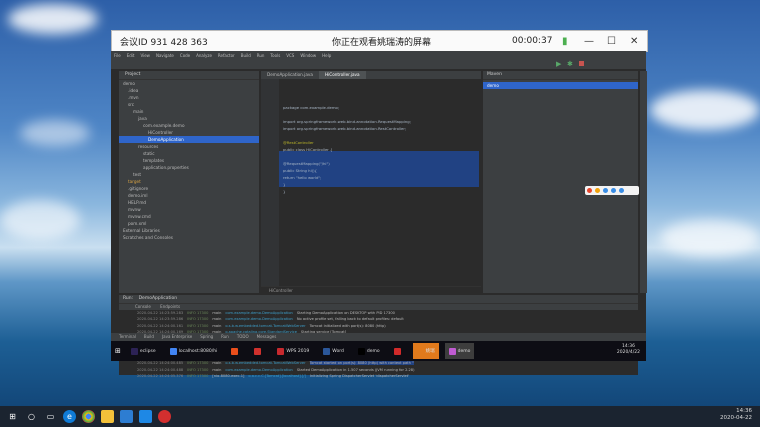  What do you see at coordinates (147, 351) in the screenshot?
I see `app-label: eclipse` at bounding box center [147, 351].